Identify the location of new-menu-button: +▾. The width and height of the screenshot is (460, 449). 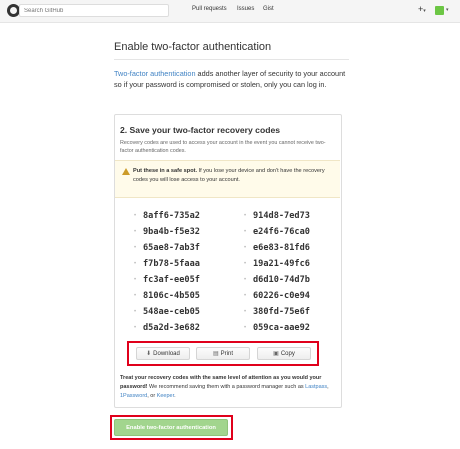
(422, 10).